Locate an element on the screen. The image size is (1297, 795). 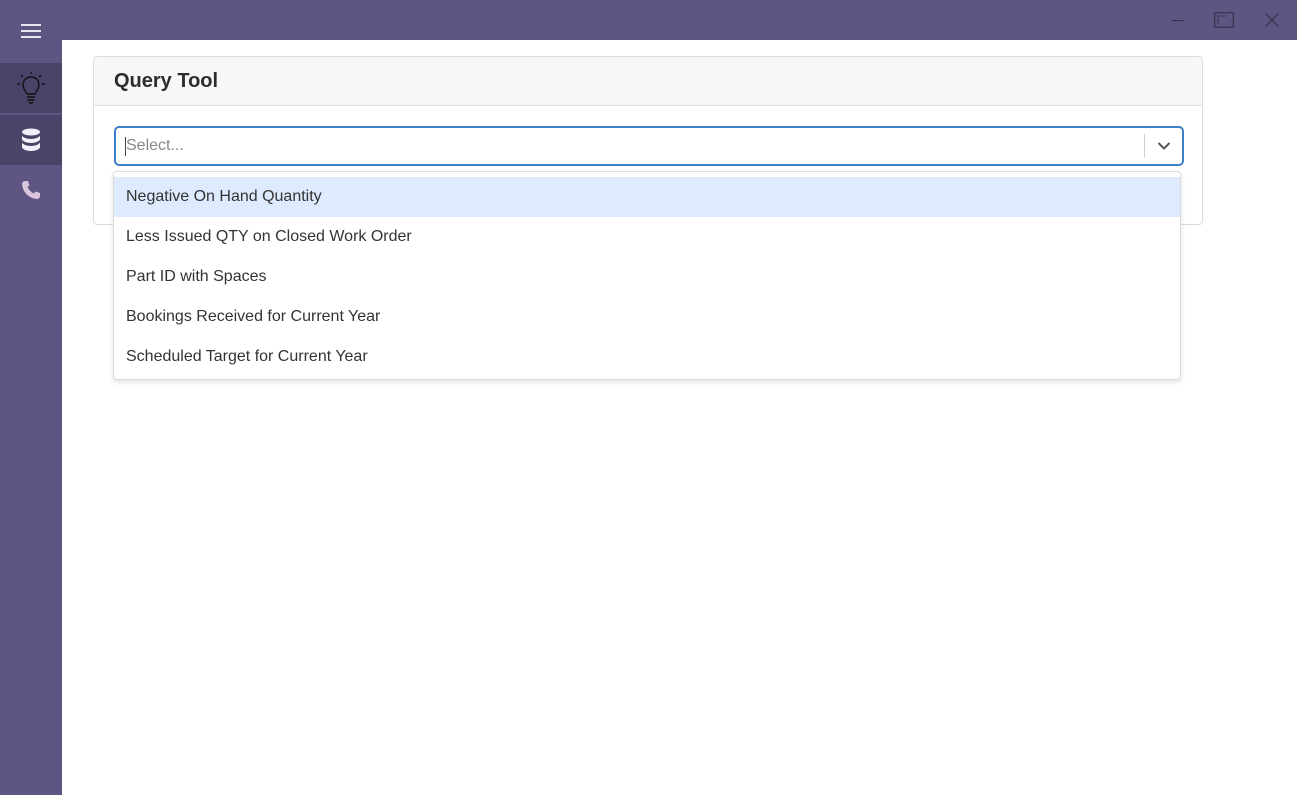
sidebar-item-contact is located at coordinates (31, 190).